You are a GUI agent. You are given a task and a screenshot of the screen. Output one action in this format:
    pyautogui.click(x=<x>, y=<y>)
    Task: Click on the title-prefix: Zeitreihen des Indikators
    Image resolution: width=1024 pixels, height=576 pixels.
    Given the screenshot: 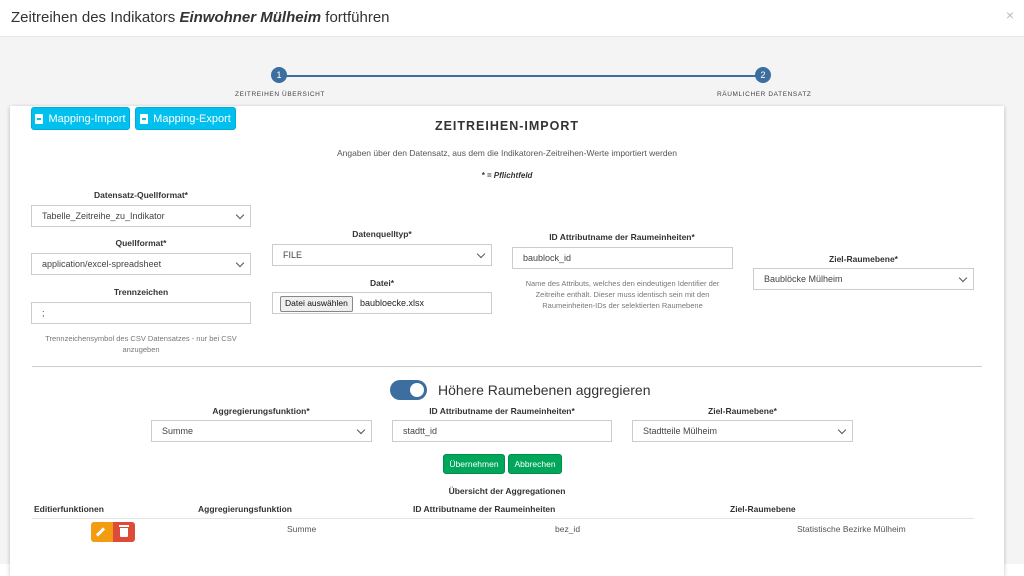 What is the action you would take?
    pyautogui.click(x=93, y=17)
    